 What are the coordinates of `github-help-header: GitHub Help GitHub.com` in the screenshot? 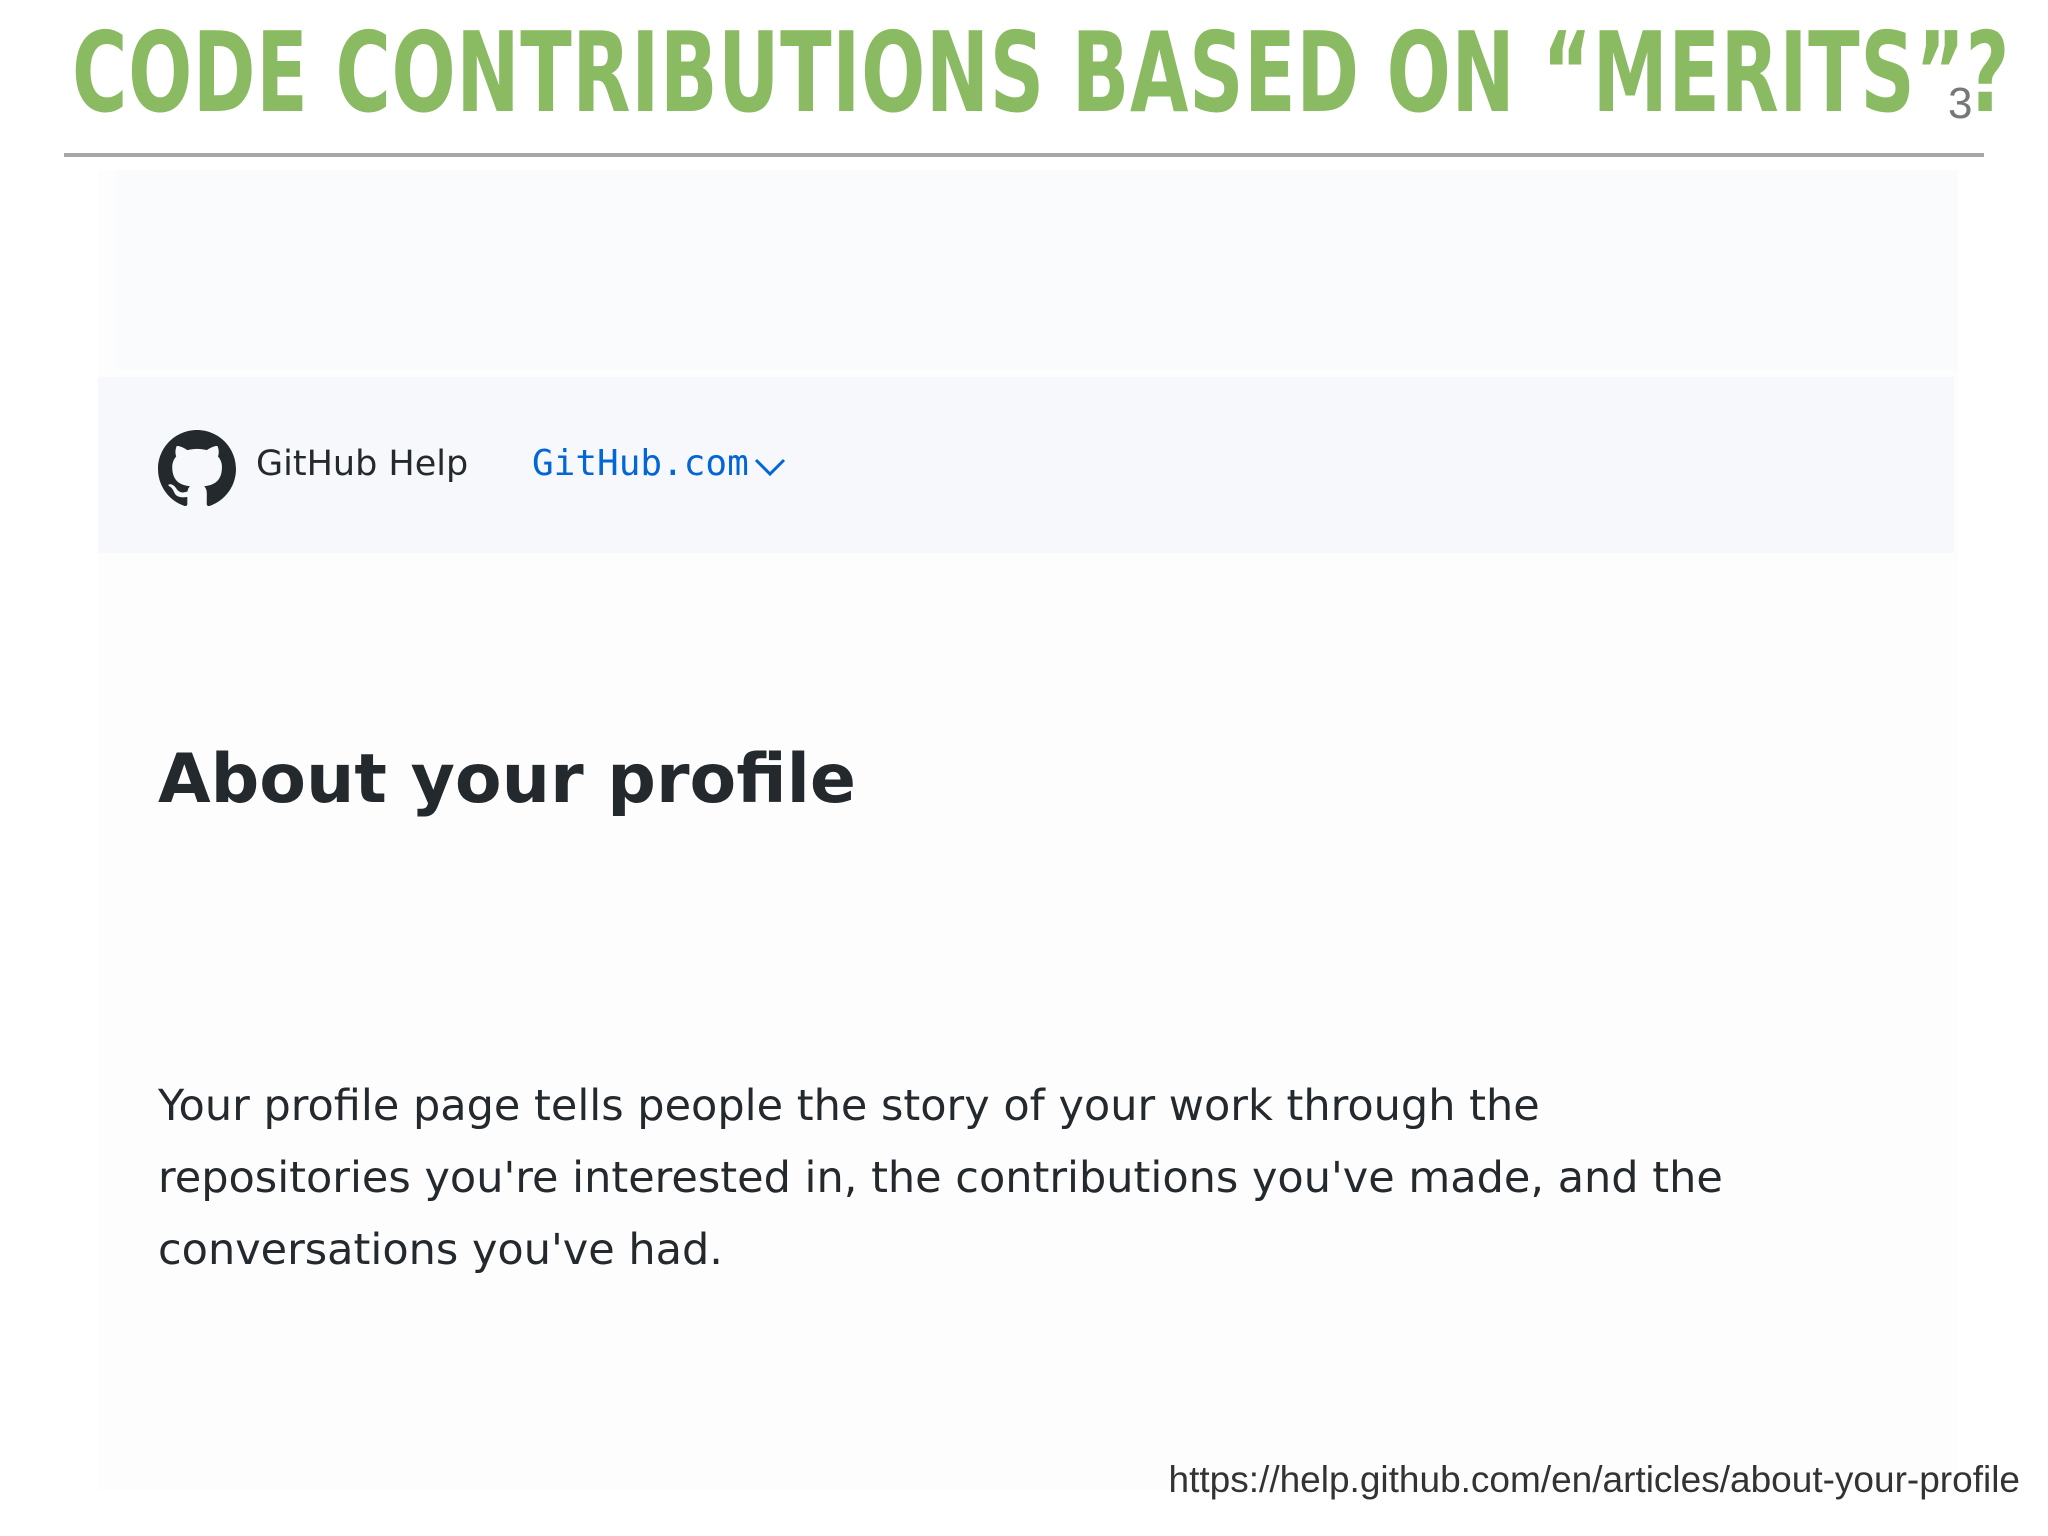 It's located at (1026, 465).